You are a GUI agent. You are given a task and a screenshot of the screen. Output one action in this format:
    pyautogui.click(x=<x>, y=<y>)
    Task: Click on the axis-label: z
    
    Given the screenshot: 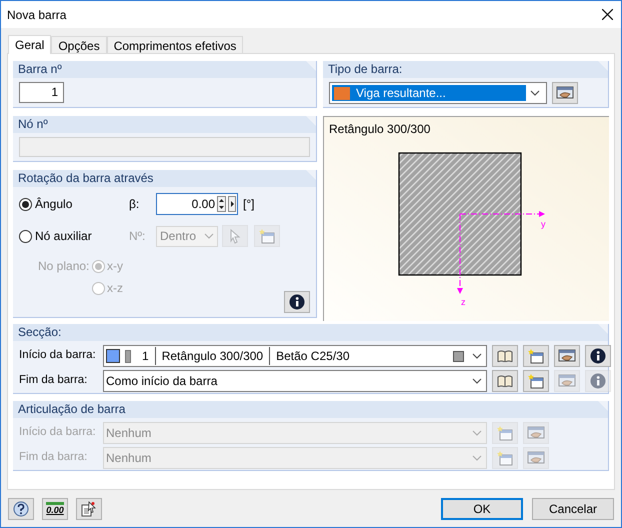 What is the action you would take?
    pyautogui.click(x=463, y=302)
    